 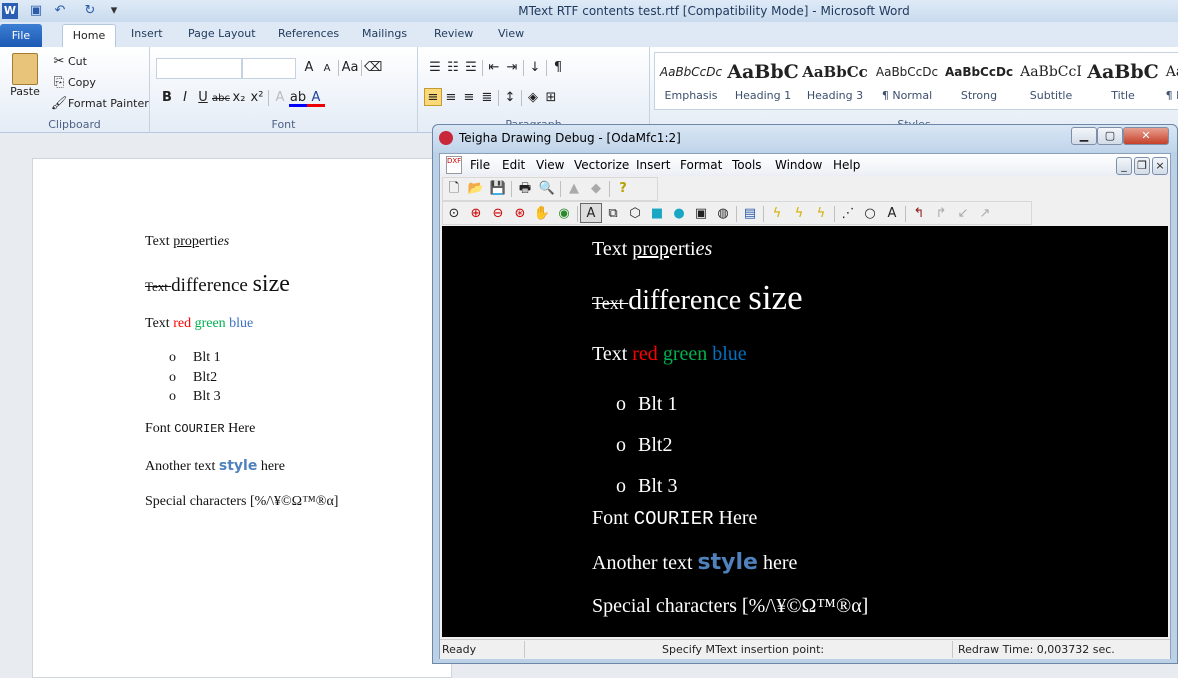 What do you see at coordinates (750, 214) in the screenshot?
I see `properties-icon: ▤` at bounding box center [750, 214].